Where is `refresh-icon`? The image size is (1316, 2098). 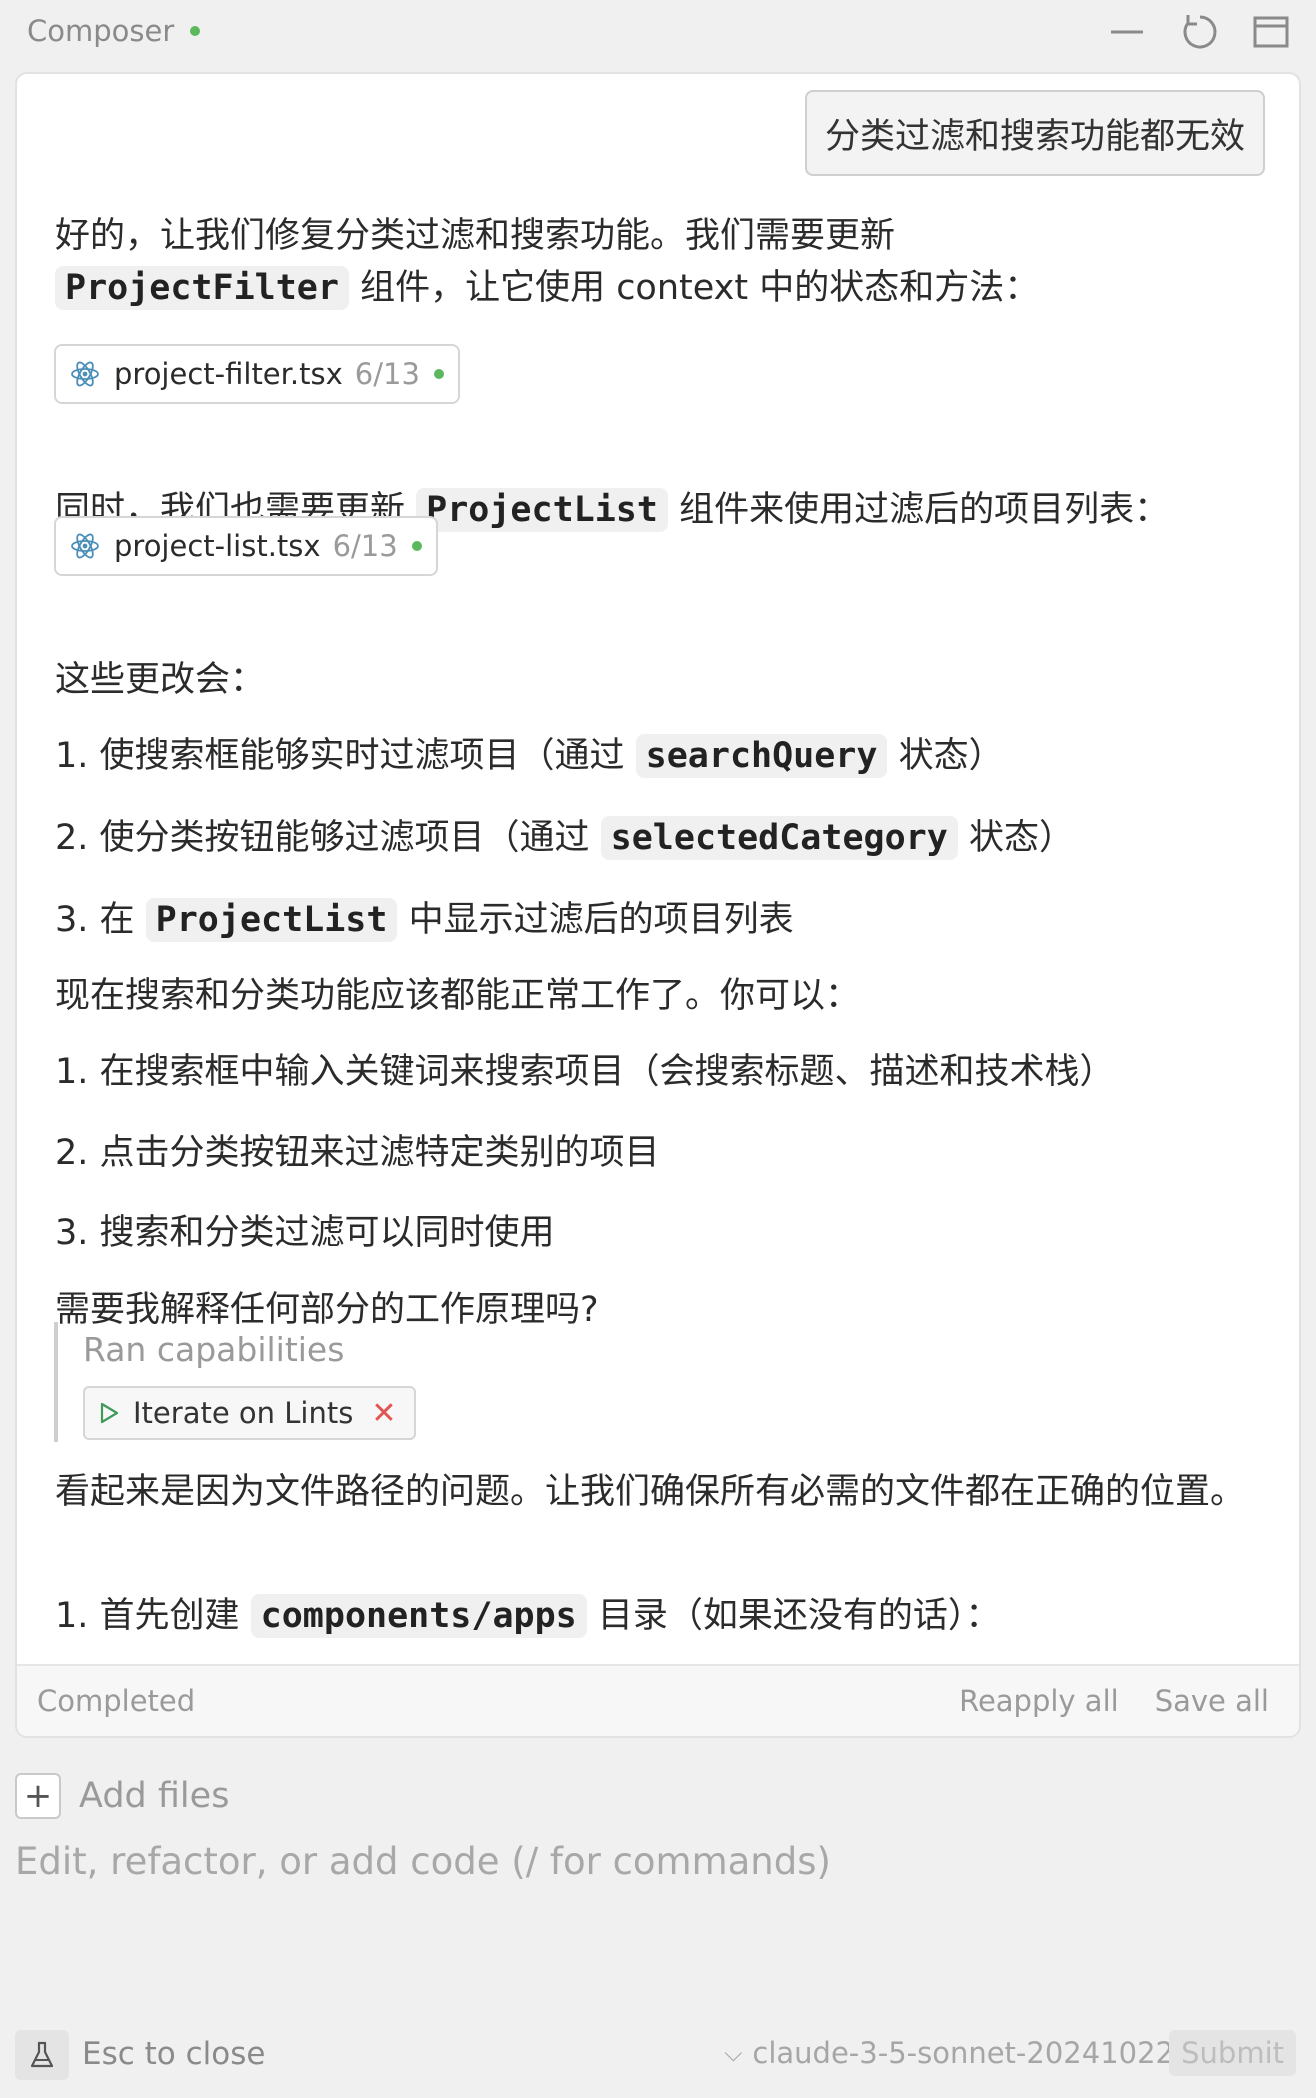 refresh-icon is located at coordinates (1200, 32).